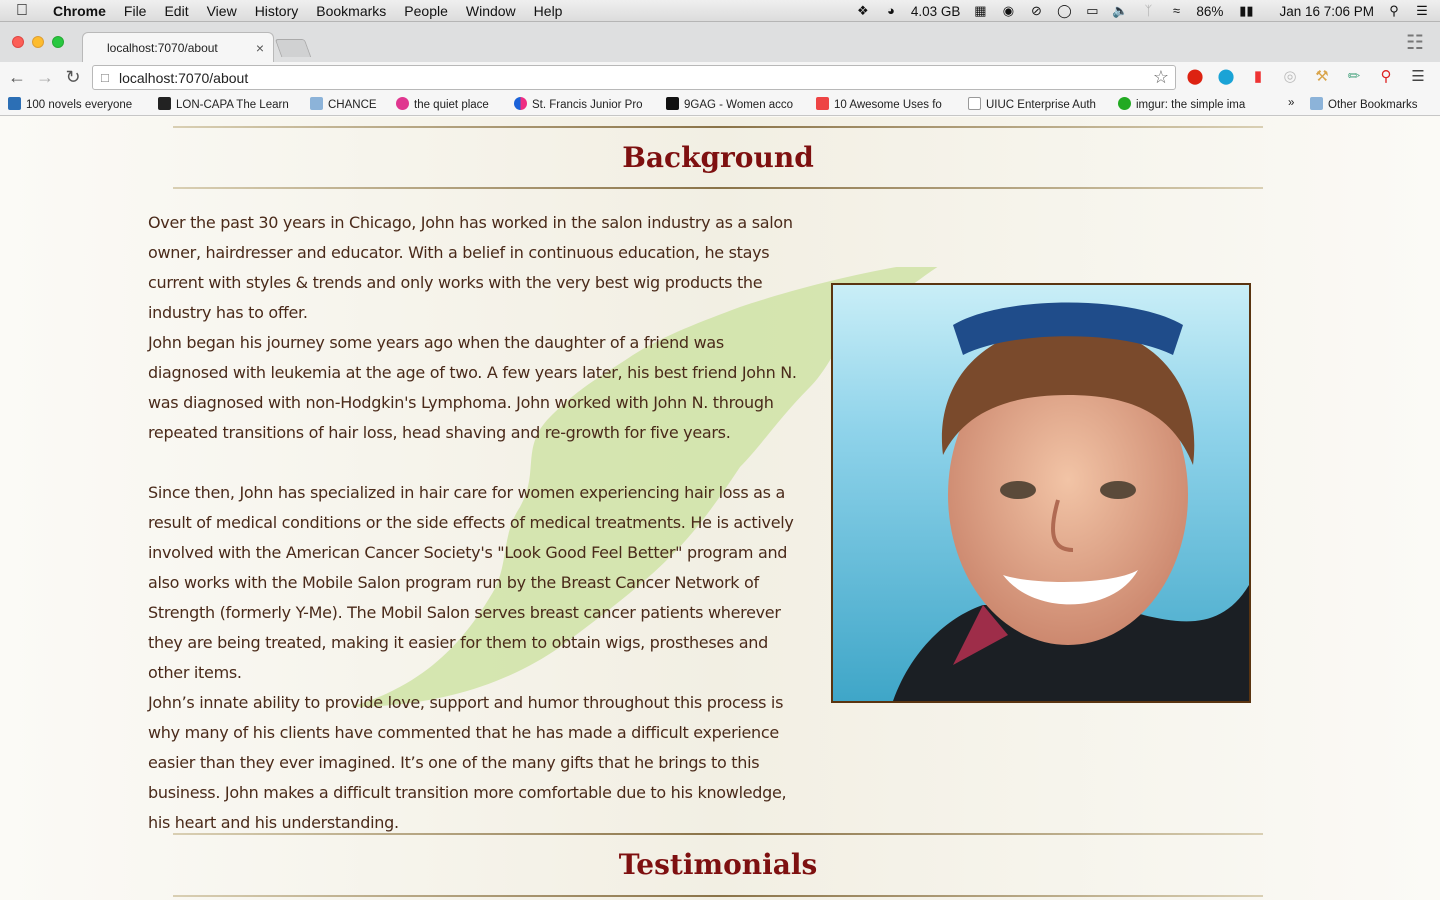 The image size is (1440, 900). What do you see at coordinates (58, 42) in the screenshot?
I see `zoom-window-button` at bounding box center [58, 42].